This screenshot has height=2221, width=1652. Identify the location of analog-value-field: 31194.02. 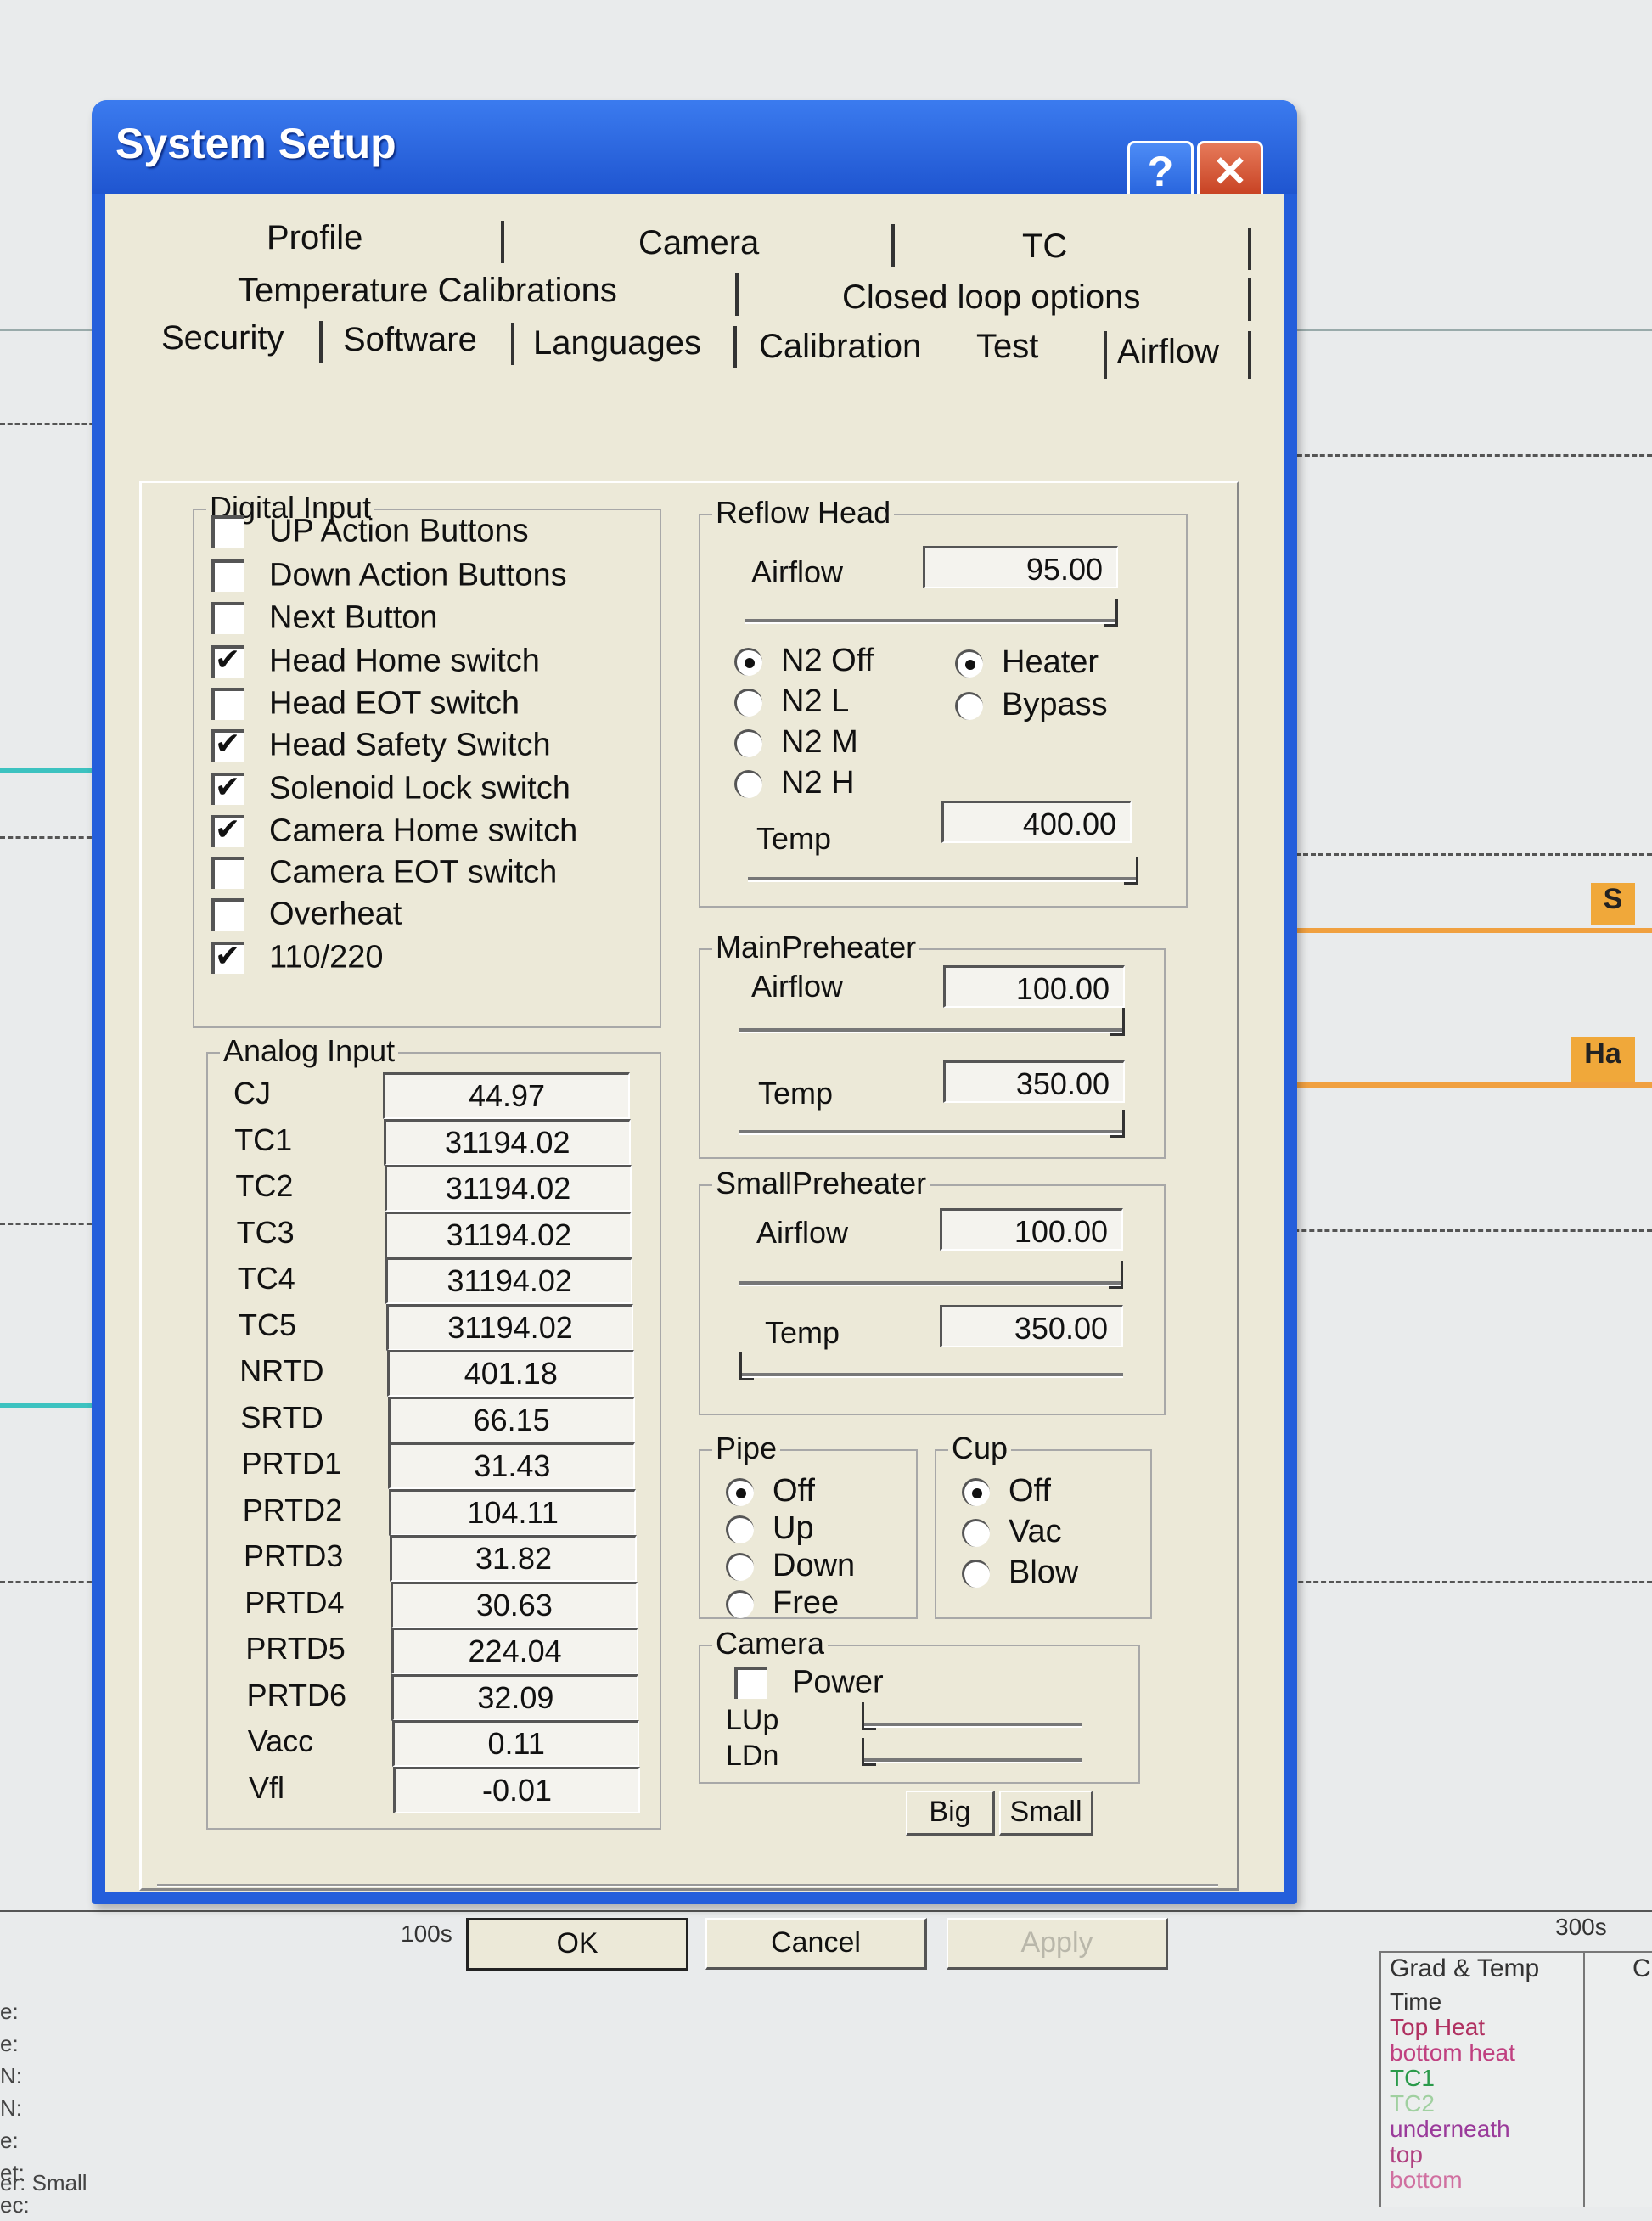
(509, 1327).